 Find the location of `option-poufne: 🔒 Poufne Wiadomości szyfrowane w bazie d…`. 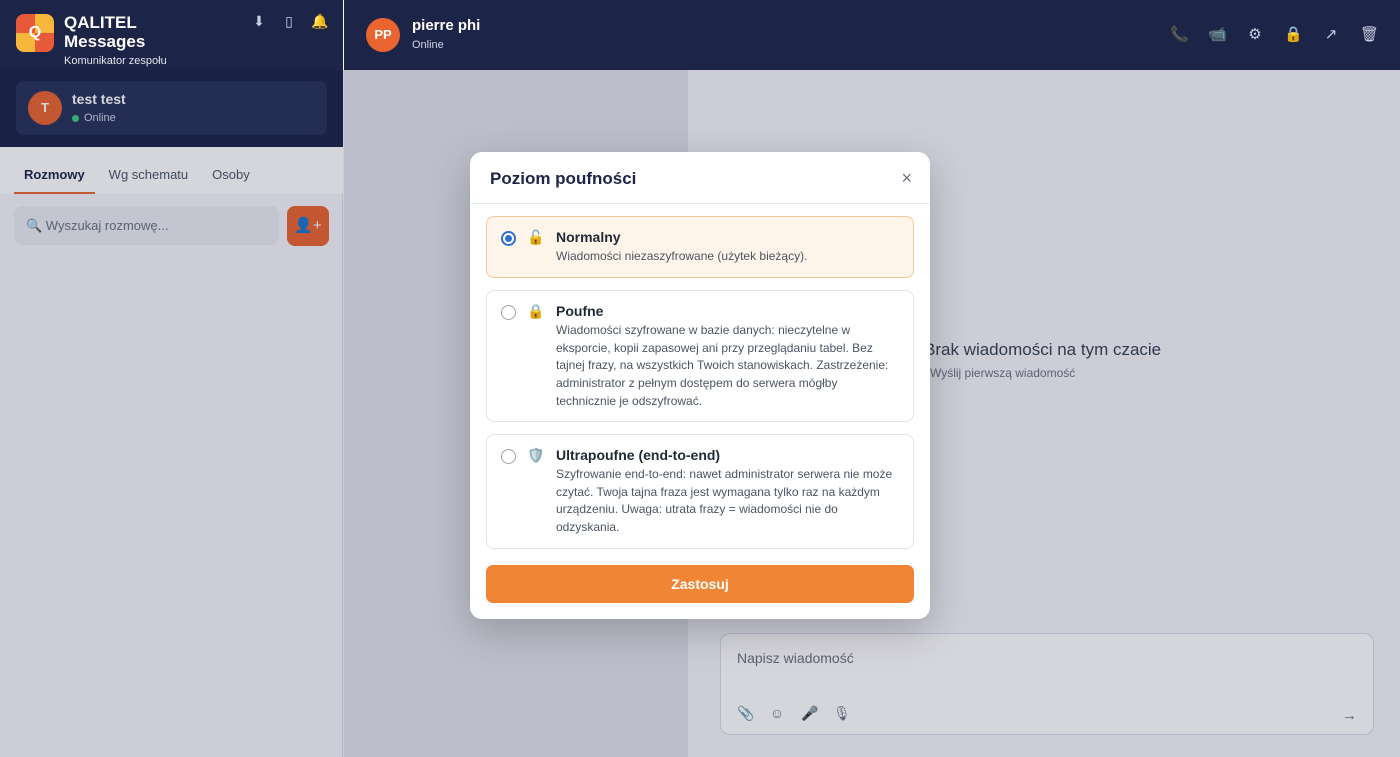

option-poufne: 🔒 Poufne Wiadomości szyfrowane w bazie d… is located at coordinates (700, 356).